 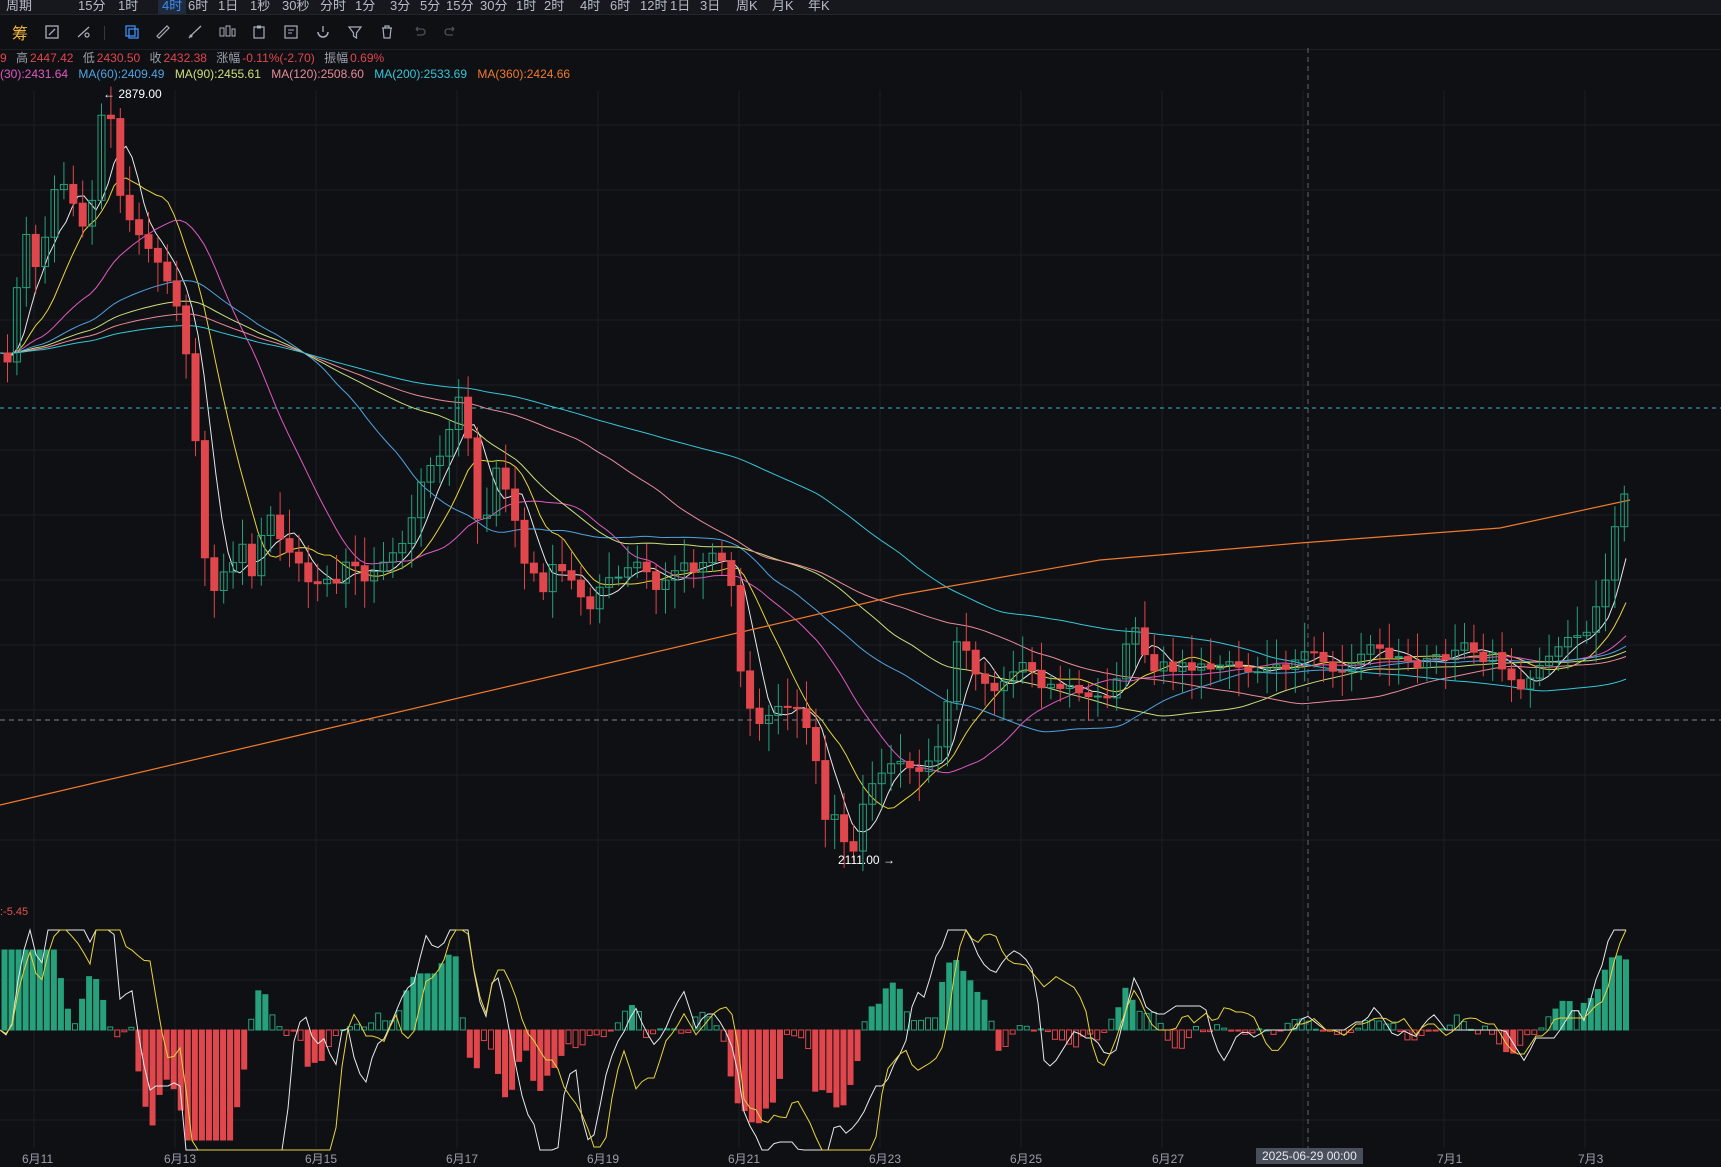 I want to click on x-tick: 6月19, so click(x=603, y=1159).